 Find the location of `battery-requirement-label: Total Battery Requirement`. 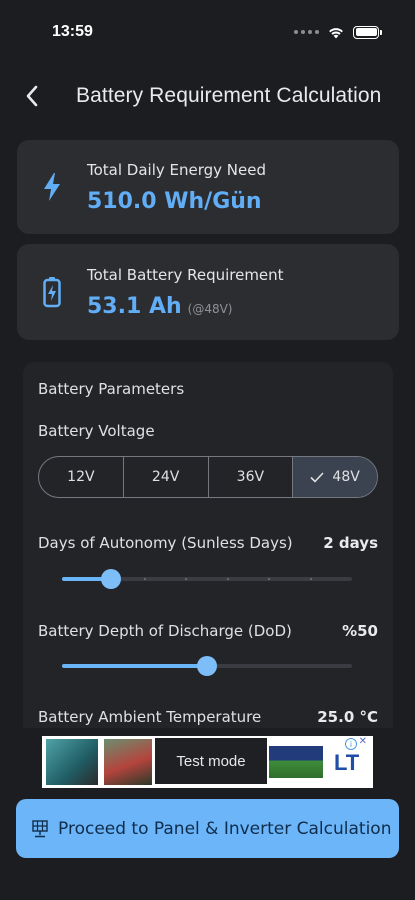

battery-requirement-label: Total Battery Requirement is located at coordinates (185, 274).